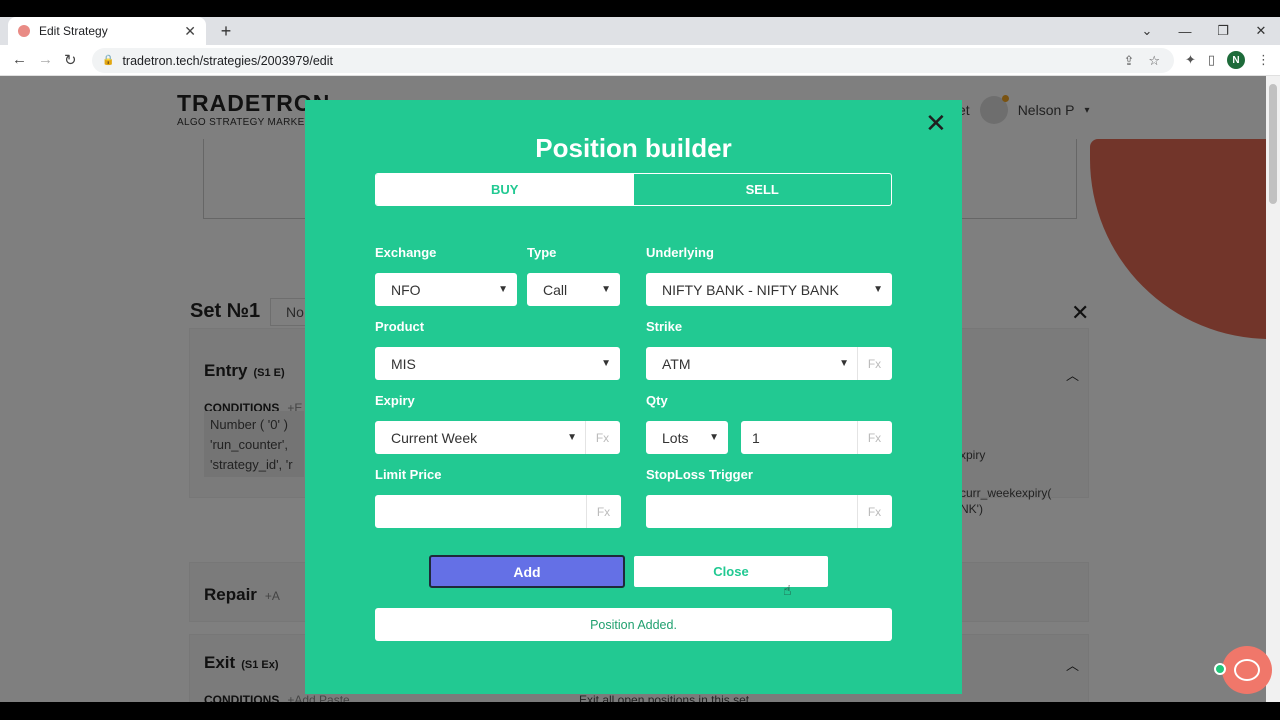 The width and height of the screenshot is (1280, 720). Describe the element at coordinates (228, 60) in the screenshot. I see `url-text: tradetron.tech/strategies/2003979/edit` at that location.